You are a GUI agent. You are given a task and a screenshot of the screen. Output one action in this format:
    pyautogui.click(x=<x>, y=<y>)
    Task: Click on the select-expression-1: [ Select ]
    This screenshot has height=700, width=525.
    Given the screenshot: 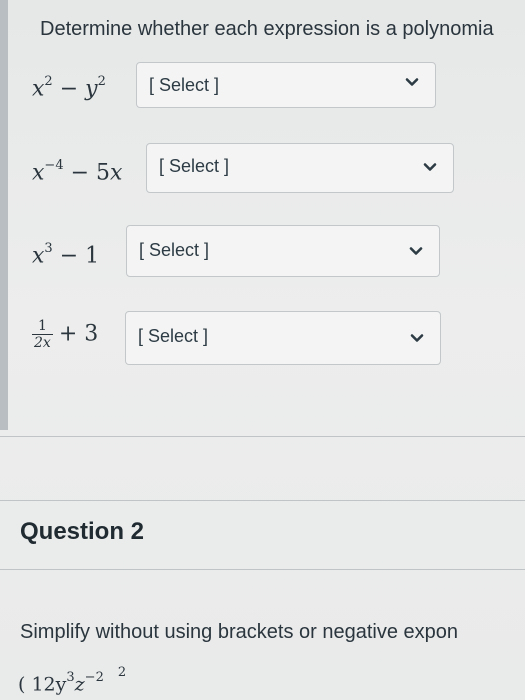 What is the action you would take?
    pyautogui.click(x=286, y=85)
    